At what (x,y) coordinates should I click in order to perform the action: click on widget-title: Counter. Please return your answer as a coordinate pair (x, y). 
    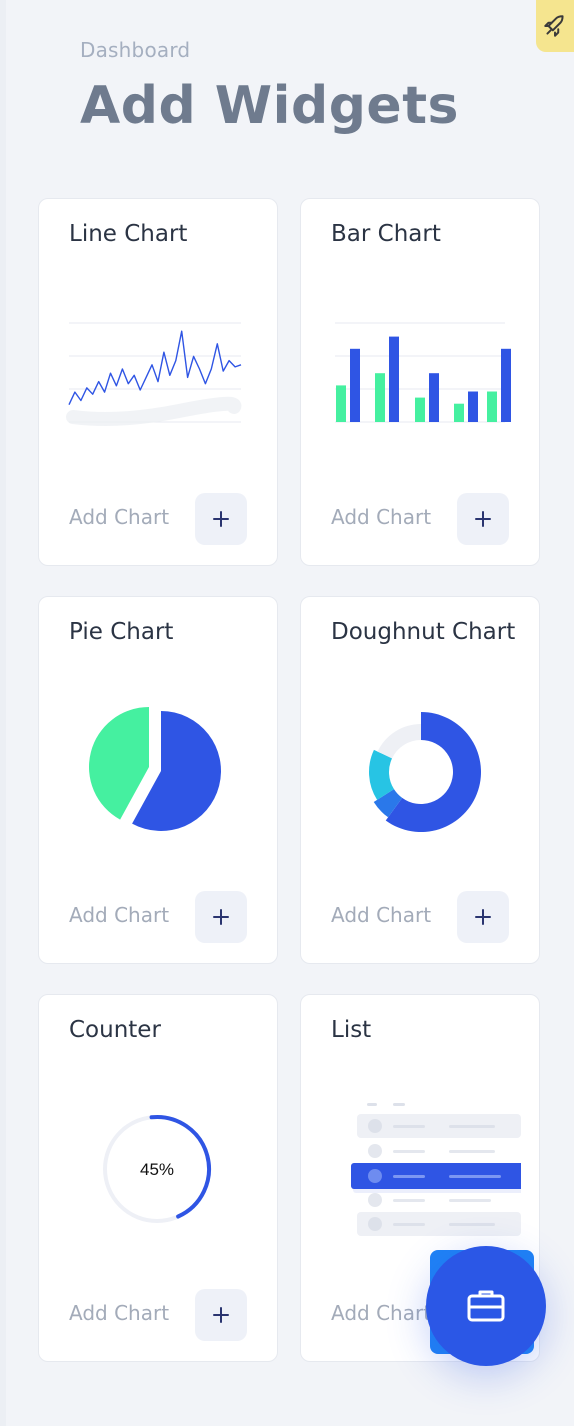
    Looking at the image, I should click on (115, 1030).